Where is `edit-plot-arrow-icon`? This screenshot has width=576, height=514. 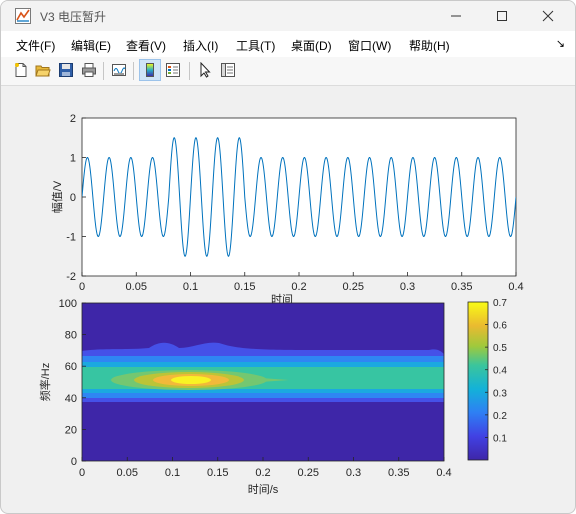 edit-plot-arrow-icon is located at coordinates (205, 70).